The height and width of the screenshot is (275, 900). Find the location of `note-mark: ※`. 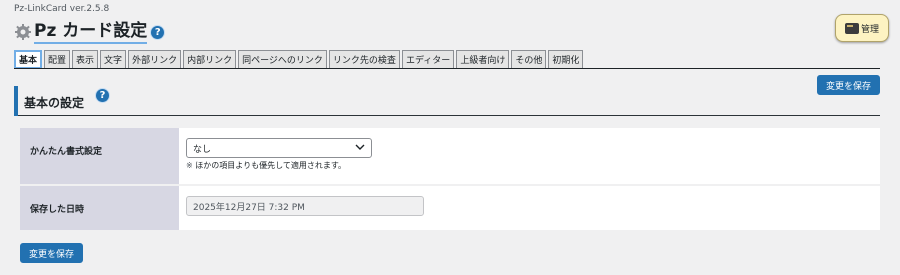

note-mark: ※ is located at coordinates (189, 165).